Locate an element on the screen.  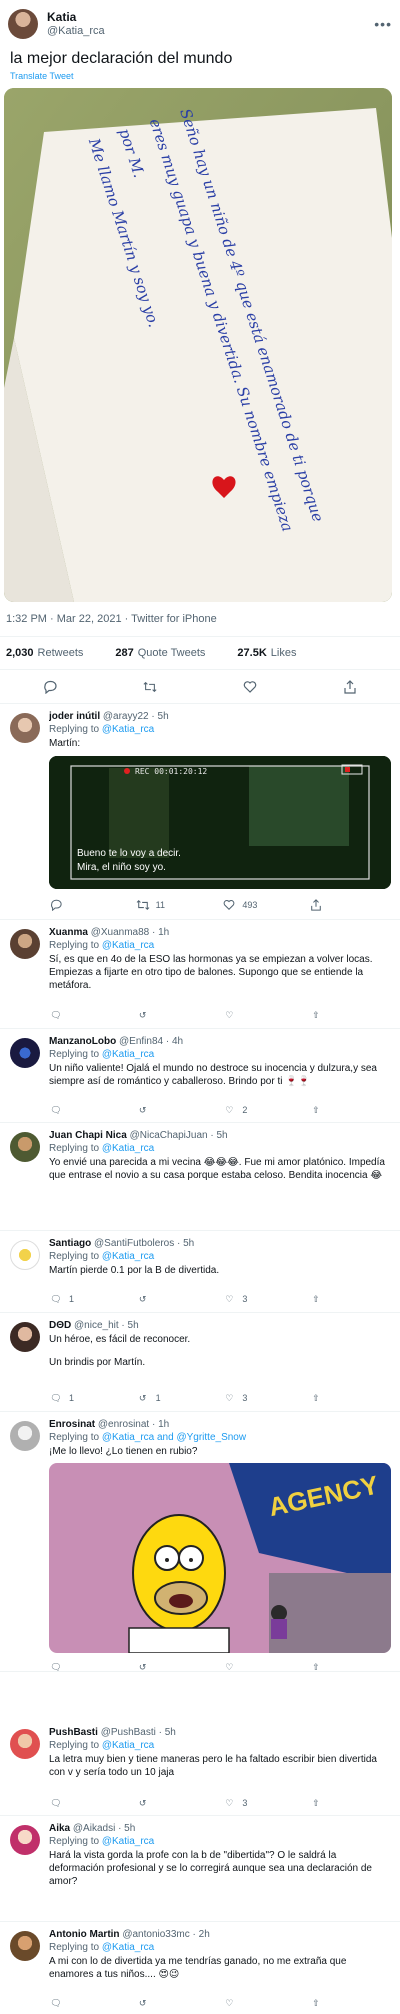
reply-handle: @antonio33mc · 2h is located at coordinates (165, 1934).